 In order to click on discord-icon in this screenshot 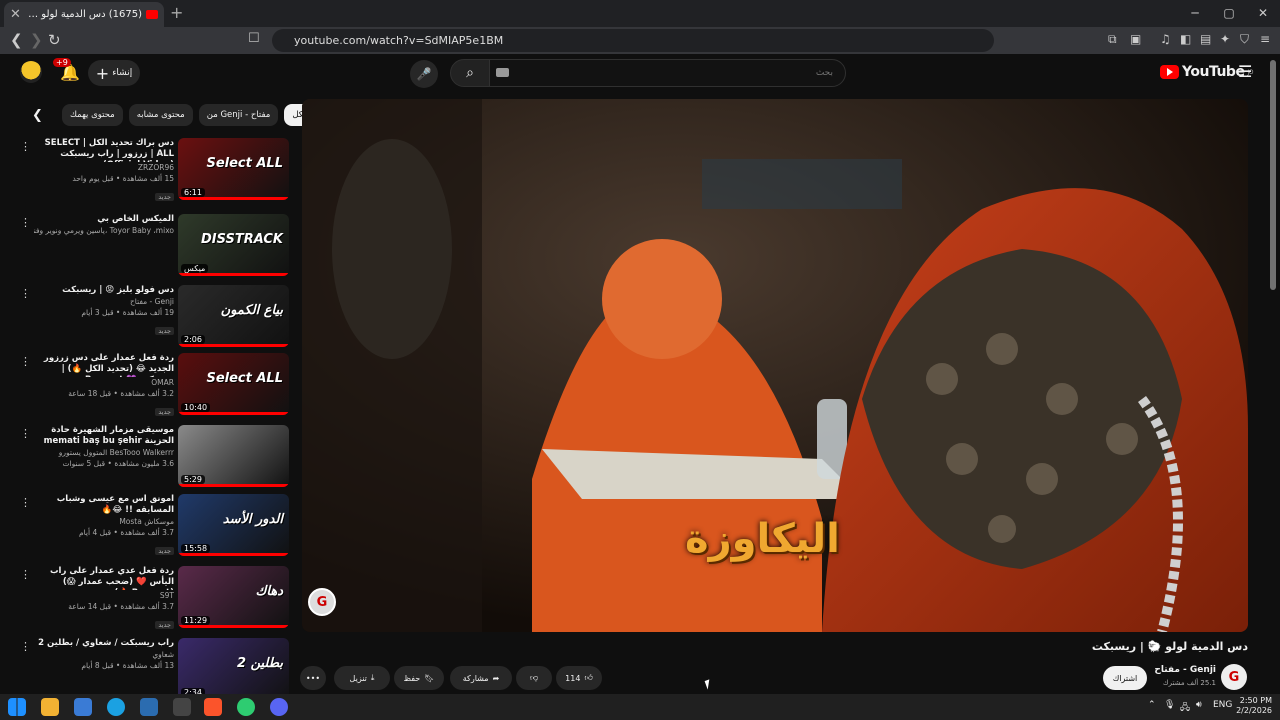, I will do `click(279, 707)`.